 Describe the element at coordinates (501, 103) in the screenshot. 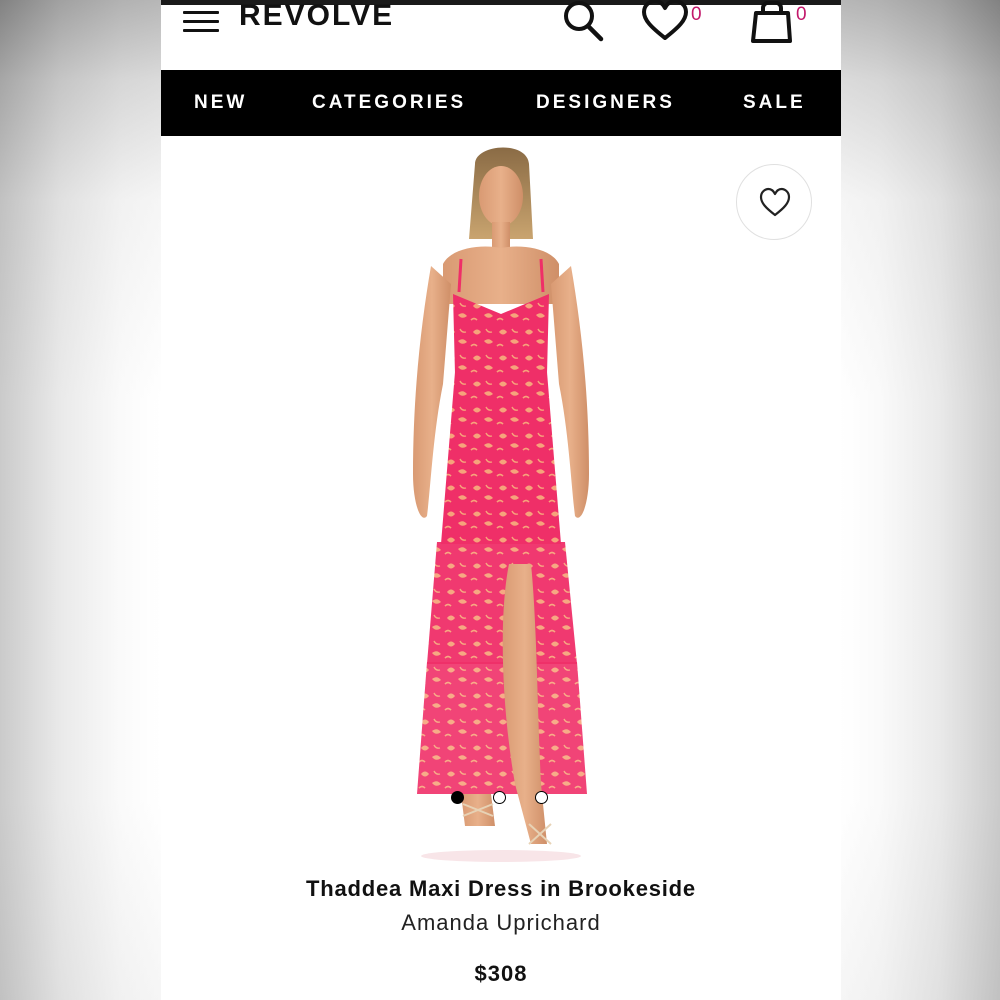

I see `main-nav: NEW CATEGORIES DESIGNERS SALE` at that location.